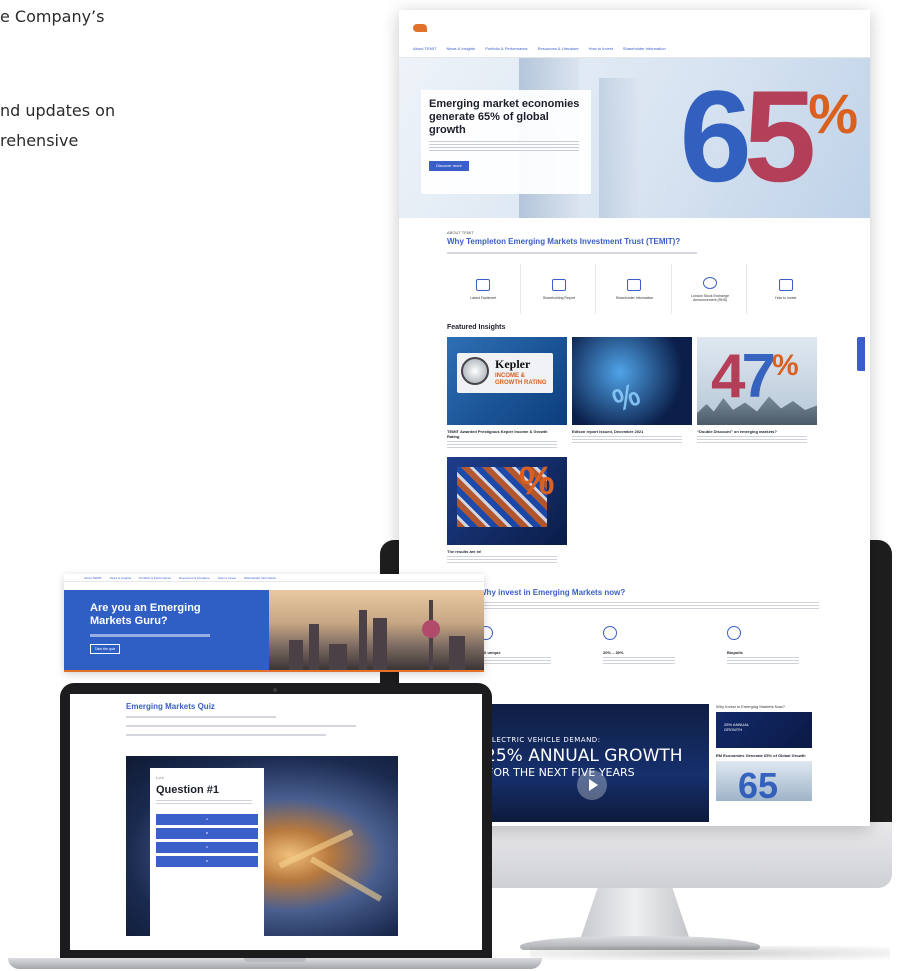 The width and height of the screenshot is (912, 971). What do you see at coordinates (786, 297) in the screenshot?
I see `feature-label: How to Invest` at bounding box center [786, 297].